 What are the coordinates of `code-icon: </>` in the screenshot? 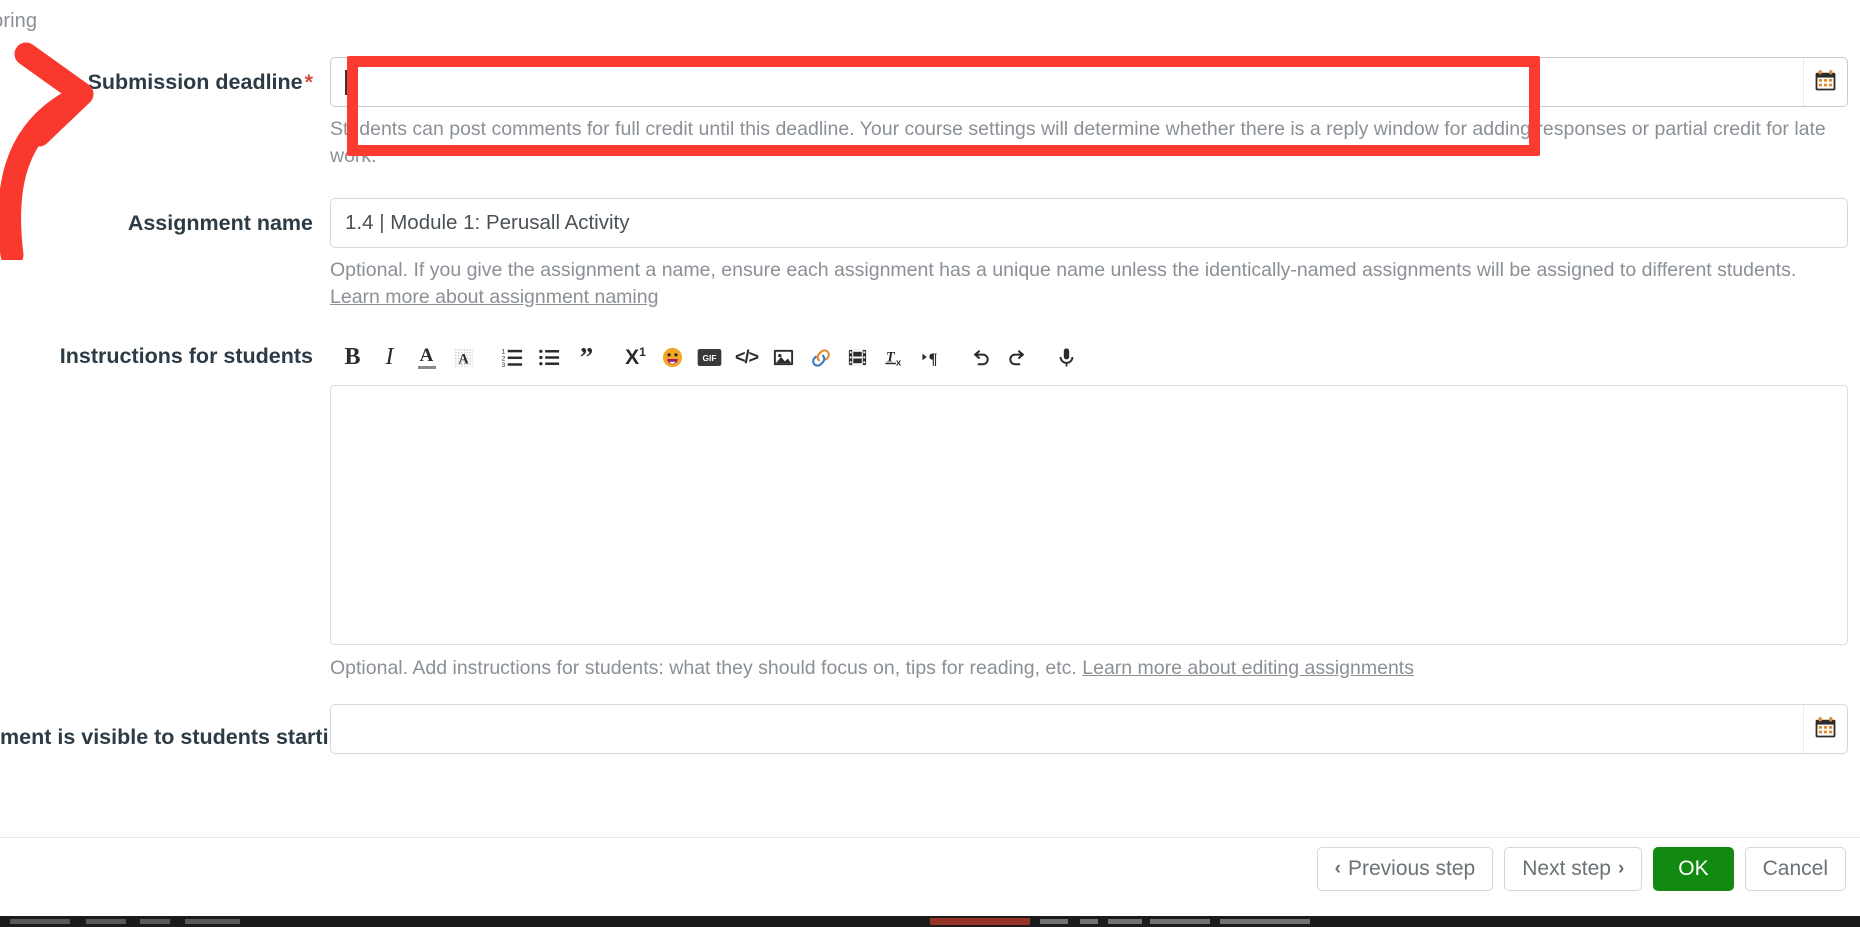 It's located at (746, 358).